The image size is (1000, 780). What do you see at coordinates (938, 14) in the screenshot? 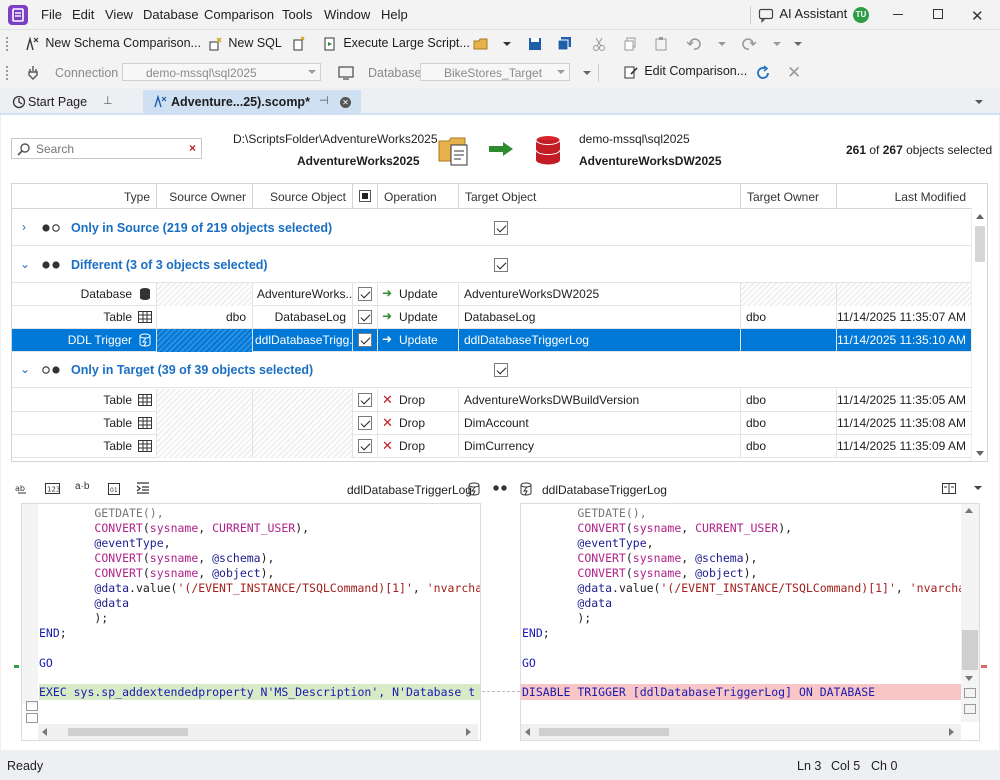
I see `maximize-button` at bounding box center [938, 14].